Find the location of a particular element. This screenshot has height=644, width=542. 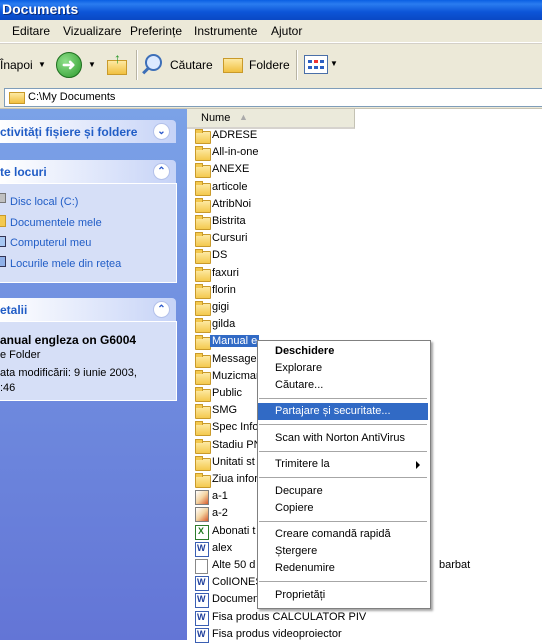

list-item-label: Alte 50 d is located at coordinates (234, 565).